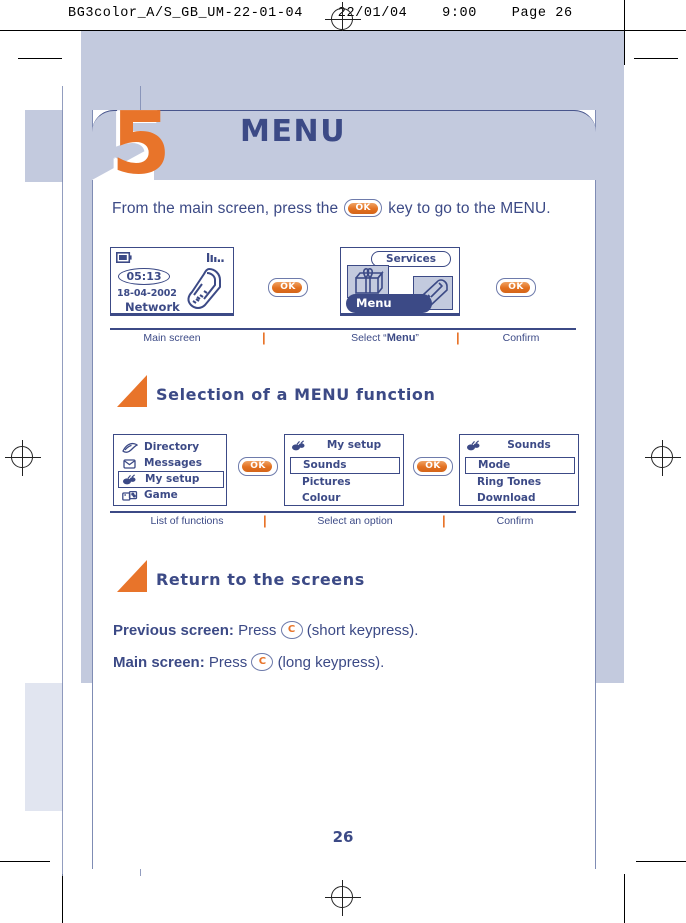  What do you see at coordinates (257, 630) in the screenshot?
I see `return-line-previous-mid: Press` at bounding box center [257, 630].